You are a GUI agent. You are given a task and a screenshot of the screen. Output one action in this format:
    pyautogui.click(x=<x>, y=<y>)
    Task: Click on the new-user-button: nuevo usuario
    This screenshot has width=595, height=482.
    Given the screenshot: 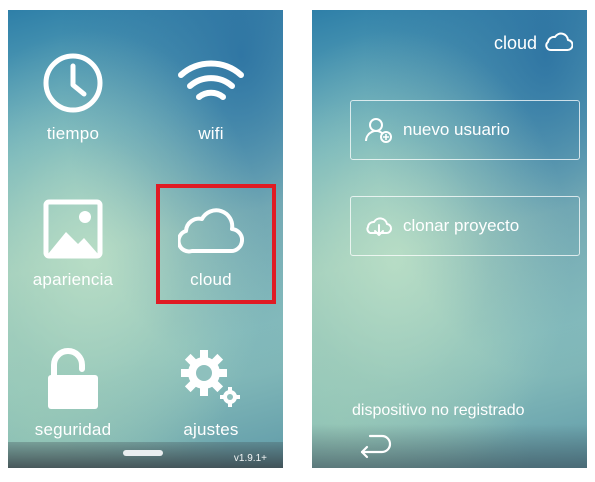 What is the action you would take?
    pyautogui.click(x=465, y=130)
    